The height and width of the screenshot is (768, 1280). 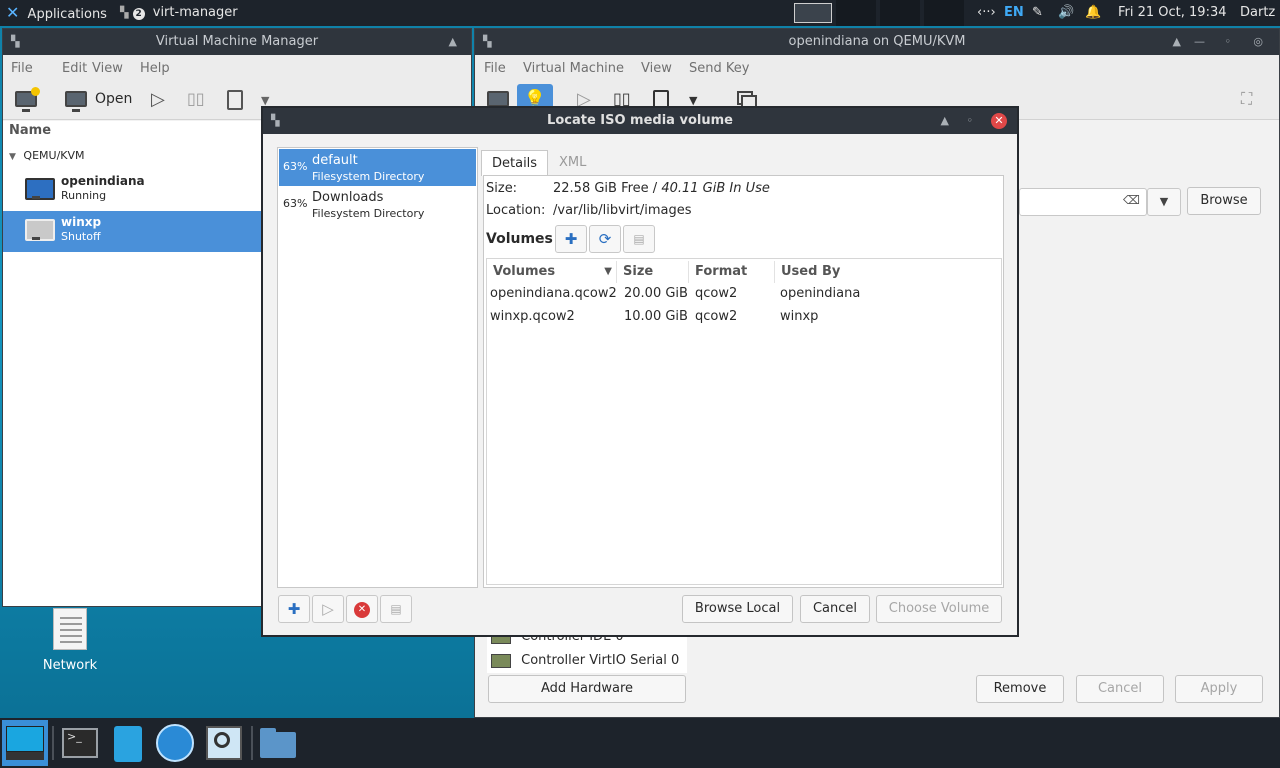 What do you see at coordinates (735, 272) in the screenshot?
I see `col-format: Format` at bounding box center [735, 272].